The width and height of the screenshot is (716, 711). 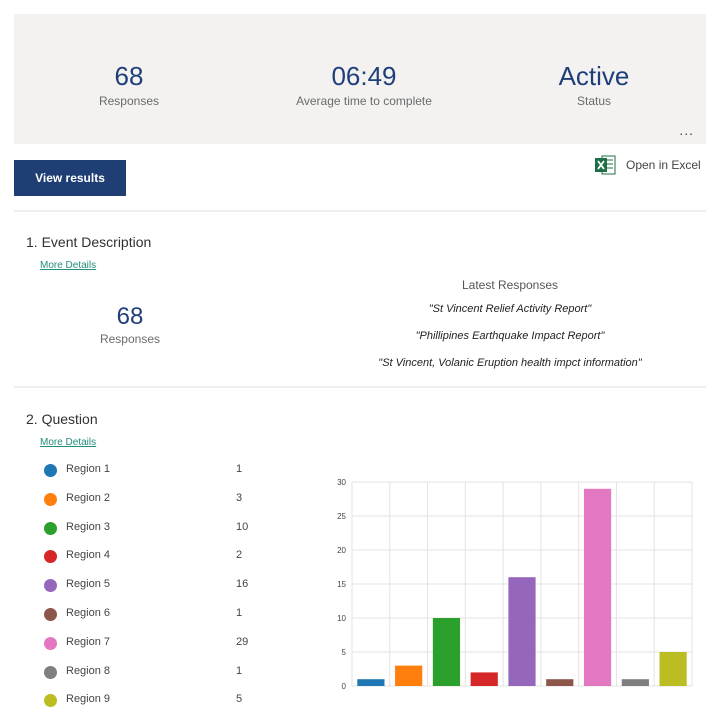 I want to click on avg-time-stat: 06:49 Average time to complete, so click(x=364, y=84).